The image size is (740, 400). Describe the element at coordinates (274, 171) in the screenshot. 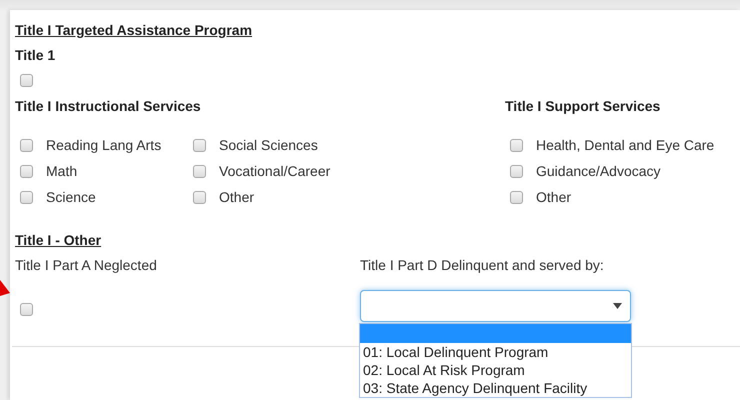

I see `checkbox-label: Vocational/Career` at that location.